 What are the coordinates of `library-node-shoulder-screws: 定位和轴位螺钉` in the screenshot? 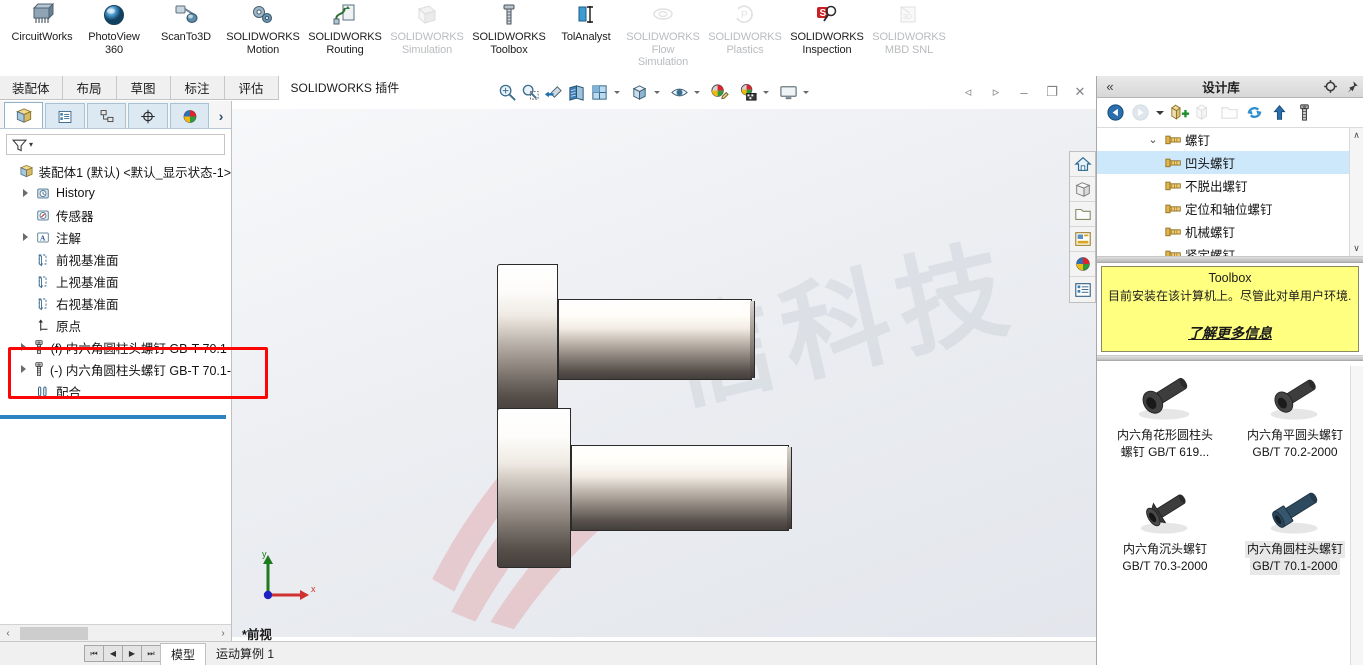 It's located at (1230, 208).